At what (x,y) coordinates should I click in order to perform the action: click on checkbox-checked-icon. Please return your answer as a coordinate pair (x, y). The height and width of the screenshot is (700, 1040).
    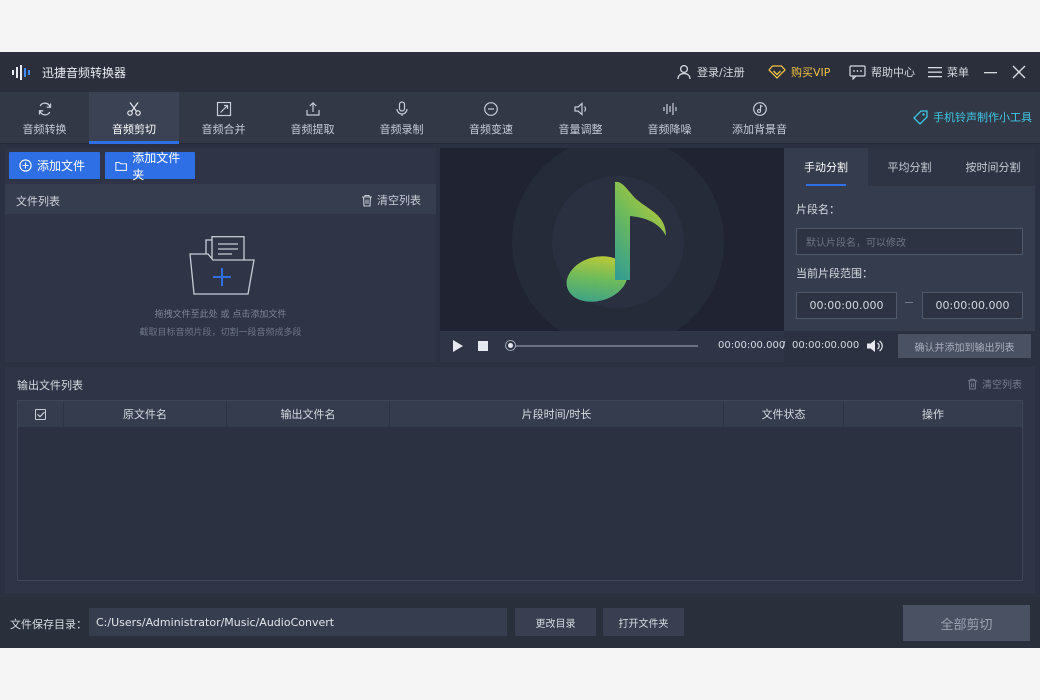
    Looking at the image, I should click on (40, 414).